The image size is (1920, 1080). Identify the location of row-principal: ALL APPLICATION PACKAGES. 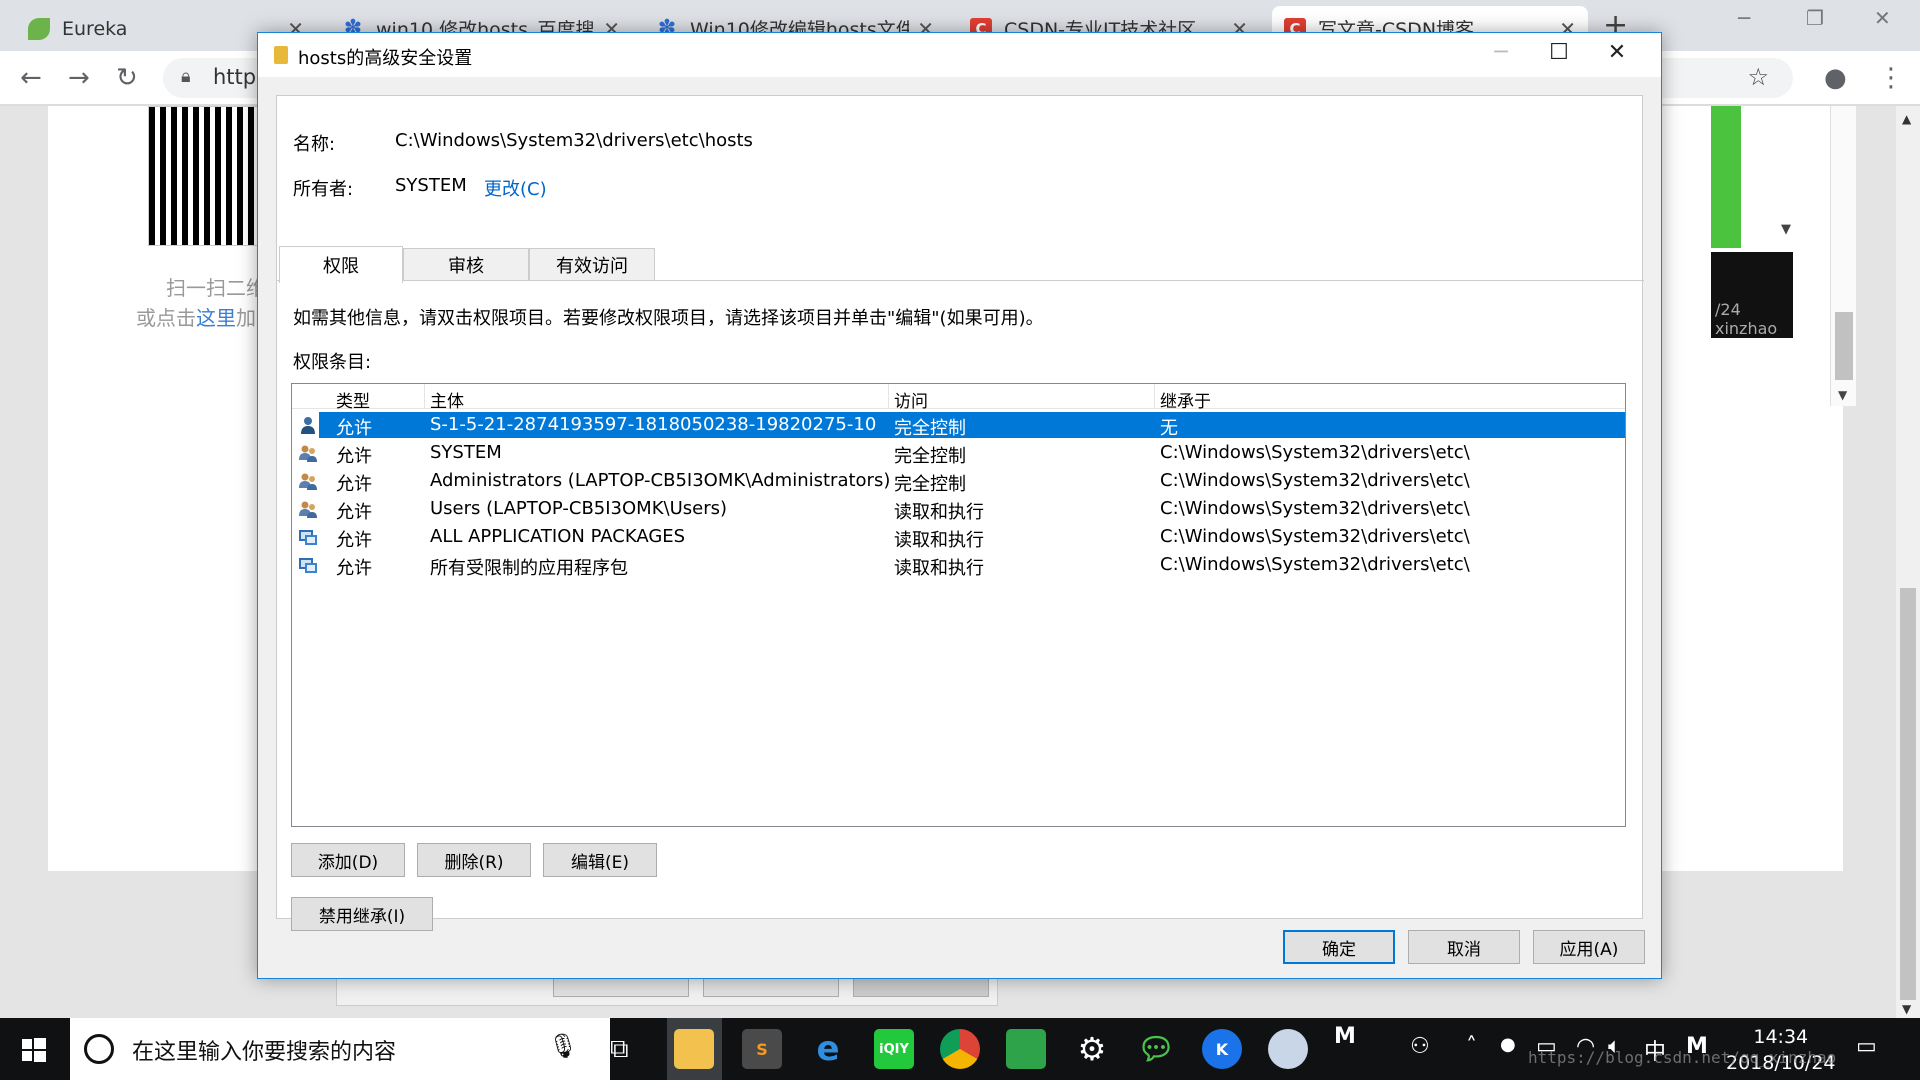
(558, 536).